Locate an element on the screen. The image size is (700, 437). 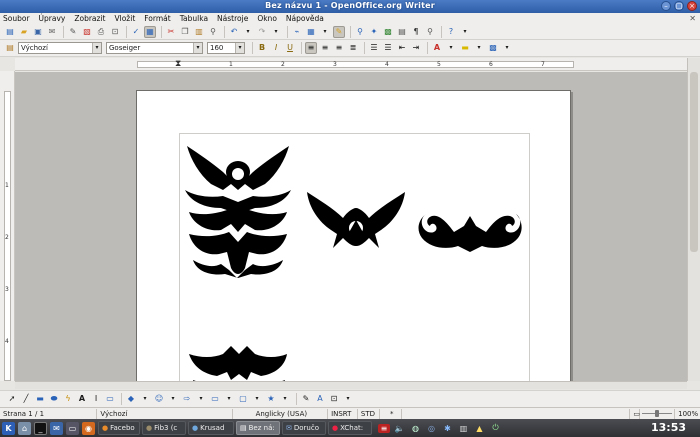
font-name-select: Goseiger ▾ is located at coordinates (154, 48).